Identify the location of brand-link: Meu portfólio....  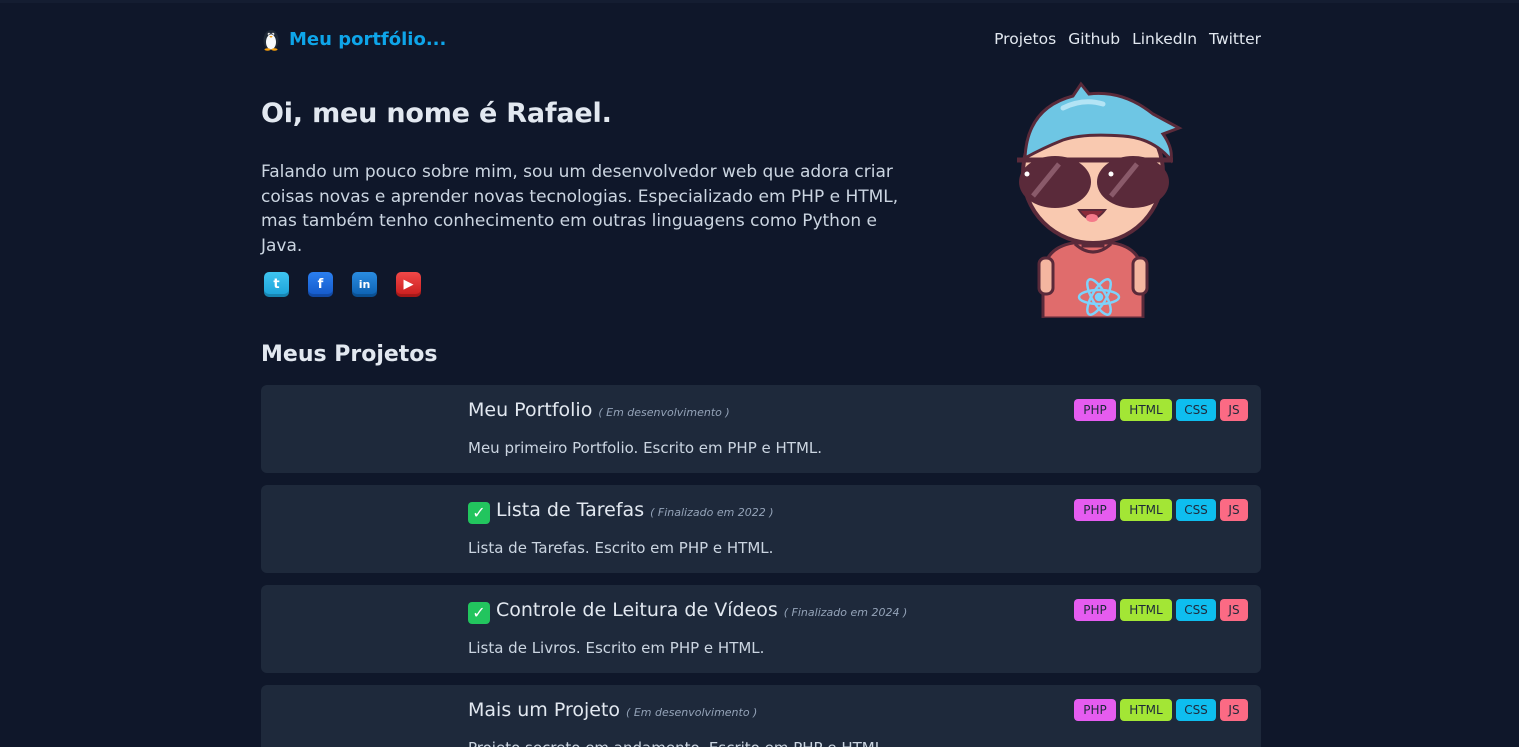
(353, 39).